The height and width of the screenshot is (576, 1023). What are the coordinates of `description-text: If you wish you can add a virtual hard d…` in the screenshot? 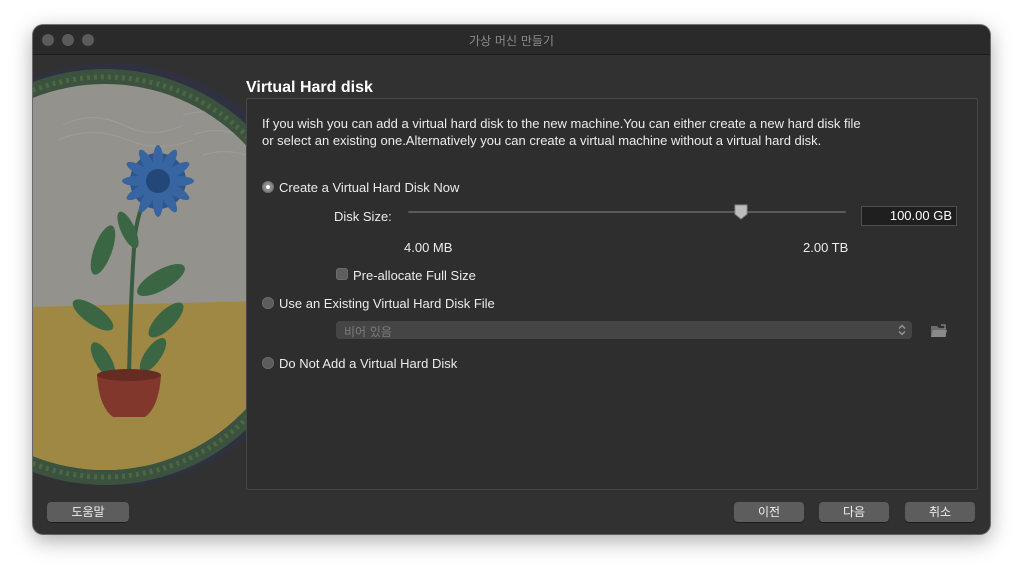 It's located at (561, 132).